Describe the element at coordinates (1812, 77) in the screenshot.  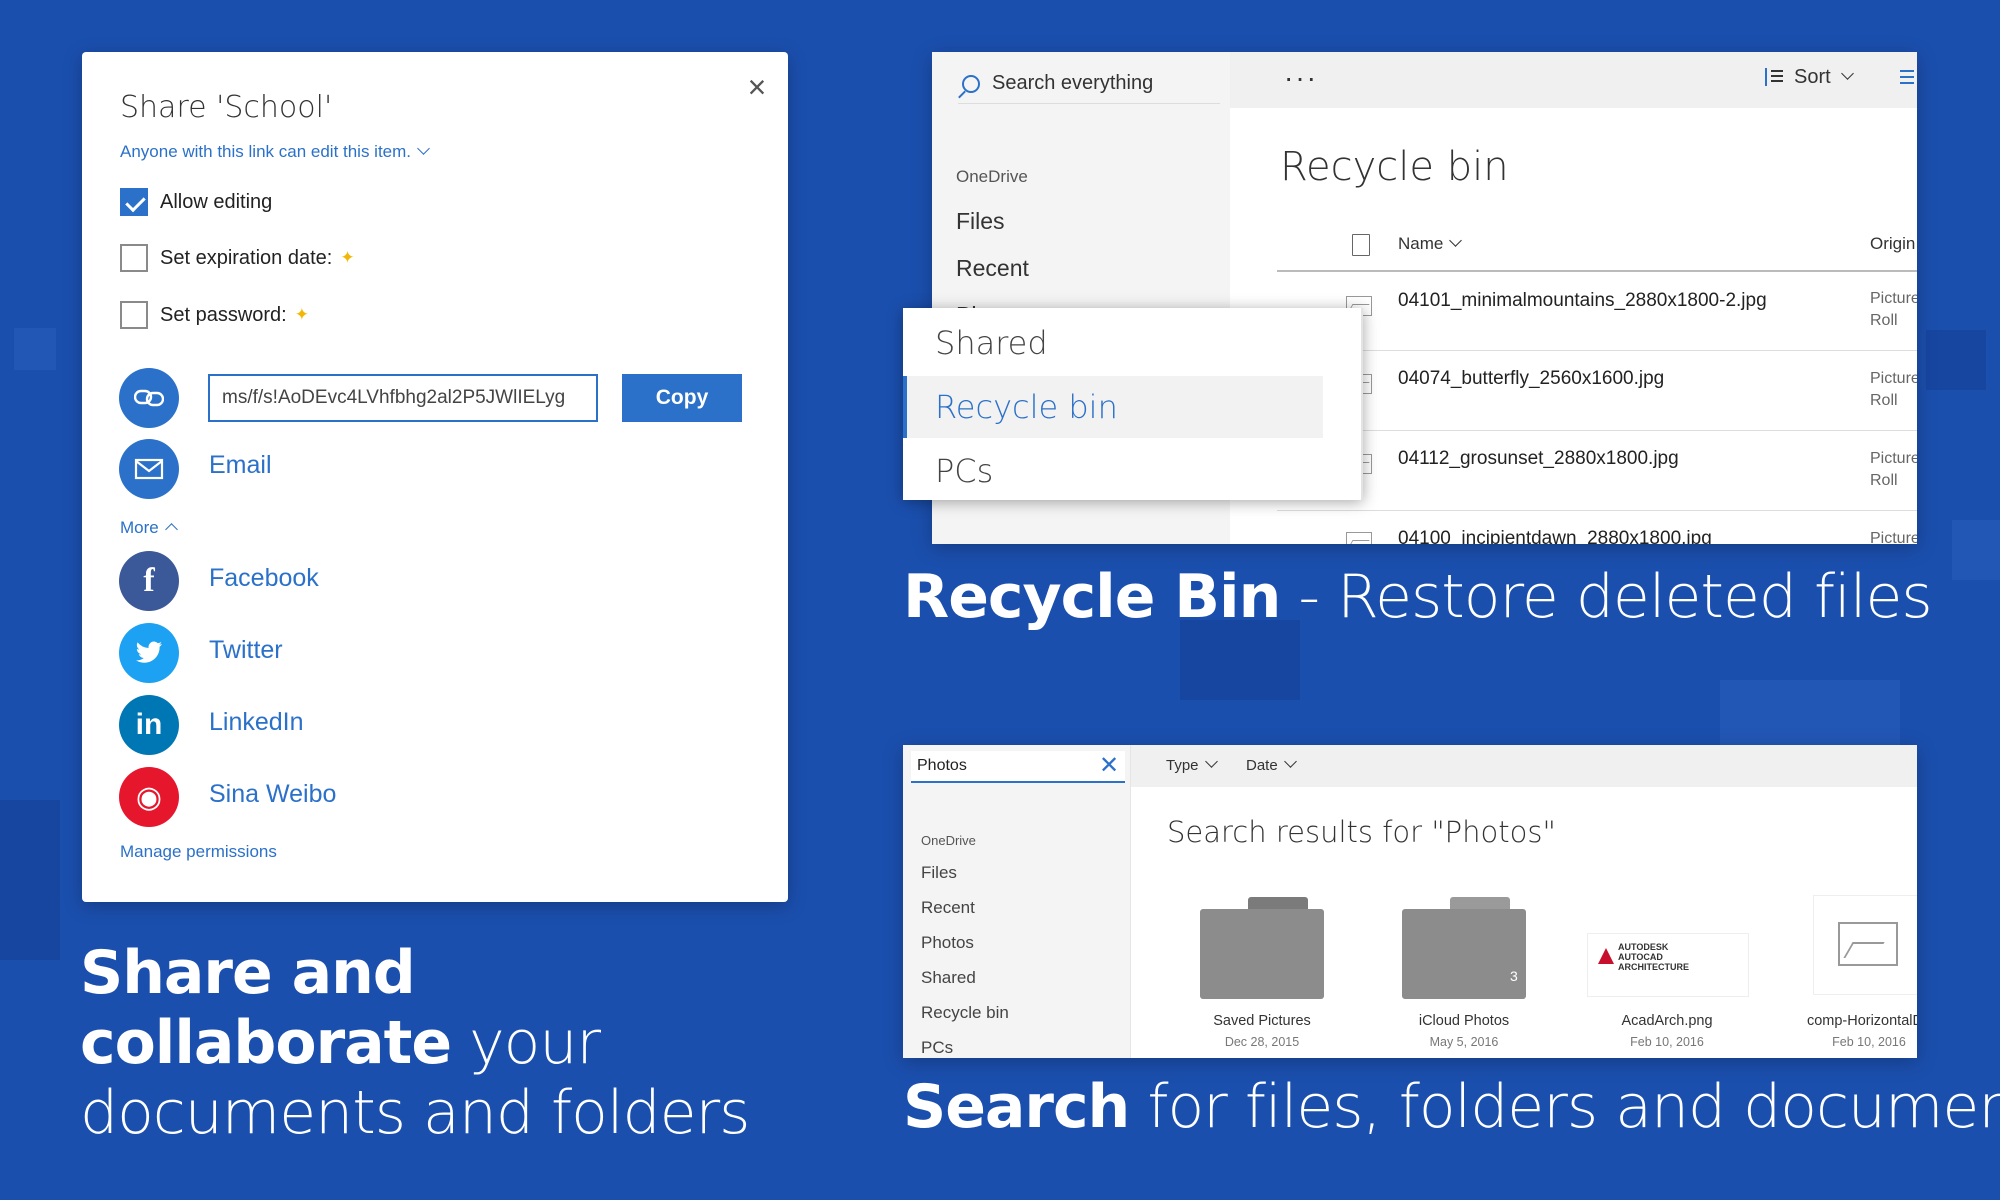
I see `sort-label: Sort` at that location.